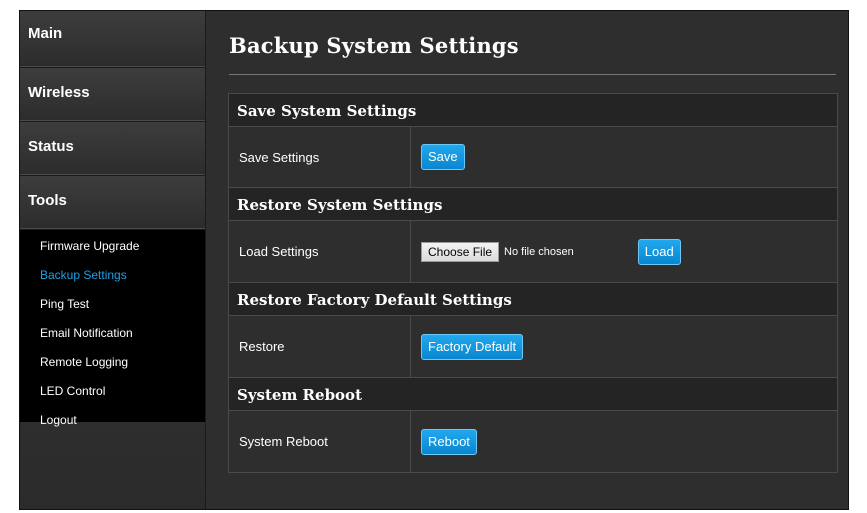  What do you see at coordinates (533, 394) in the screenshot?
I see `section-header-reboot: System Reboot` at bounding box center [533, 394].